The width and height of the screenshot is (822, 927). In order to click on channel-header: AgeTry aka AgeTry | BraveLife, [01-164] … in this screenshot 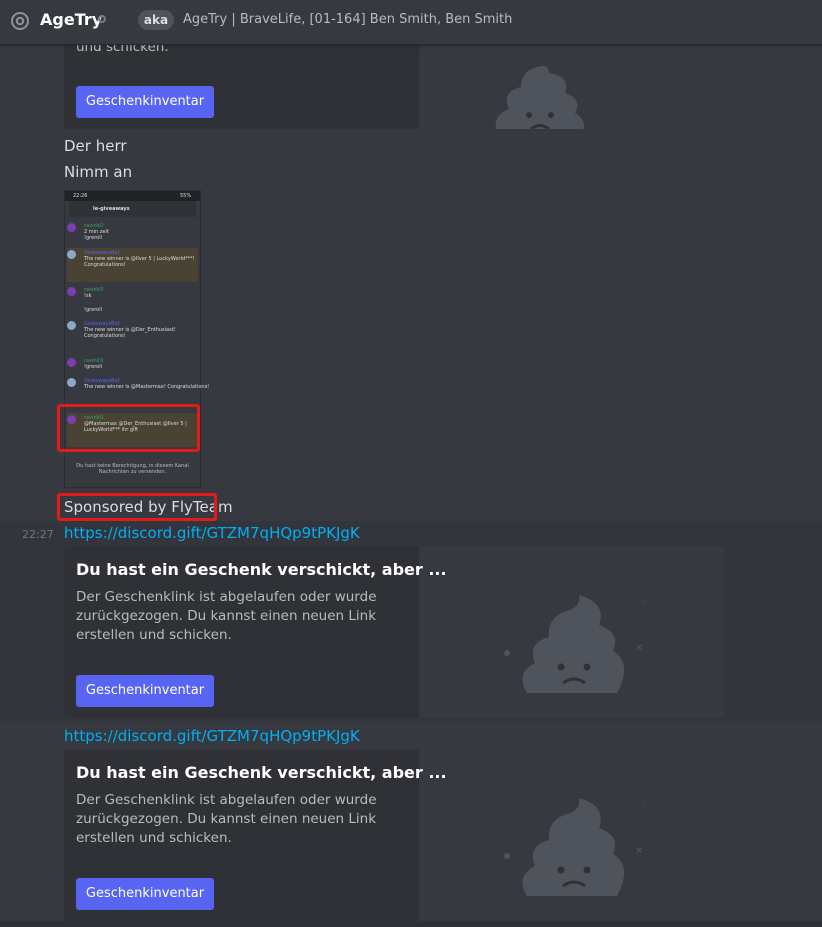, I will do `click(411, 22)`.